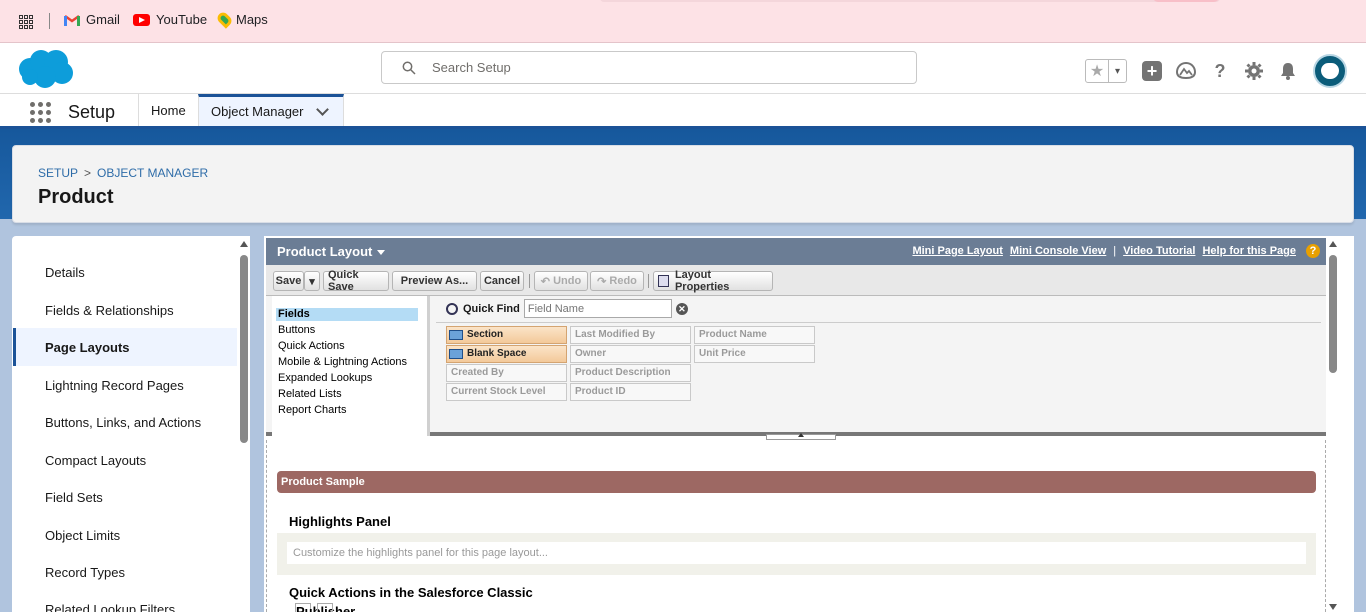 The image size is (1366, 612). I want to click on breadcrumb-setup: SETUP, so click(58, 173).